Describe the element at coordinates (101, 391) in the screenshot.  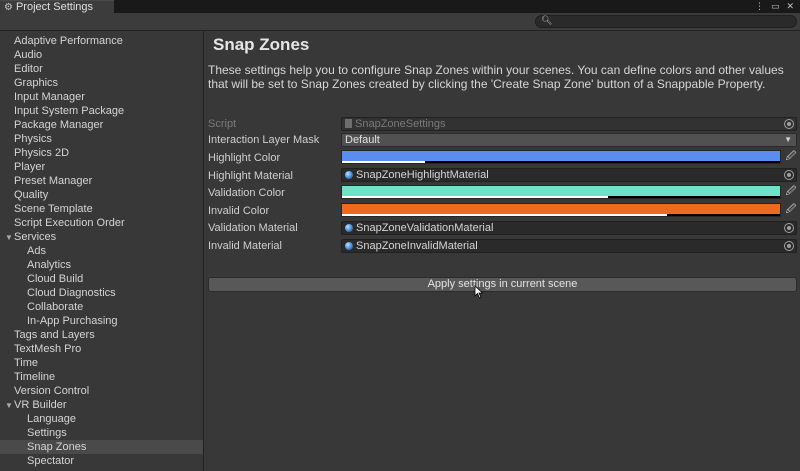
I see `sidebar-item-version-control: Version Control` at that location.